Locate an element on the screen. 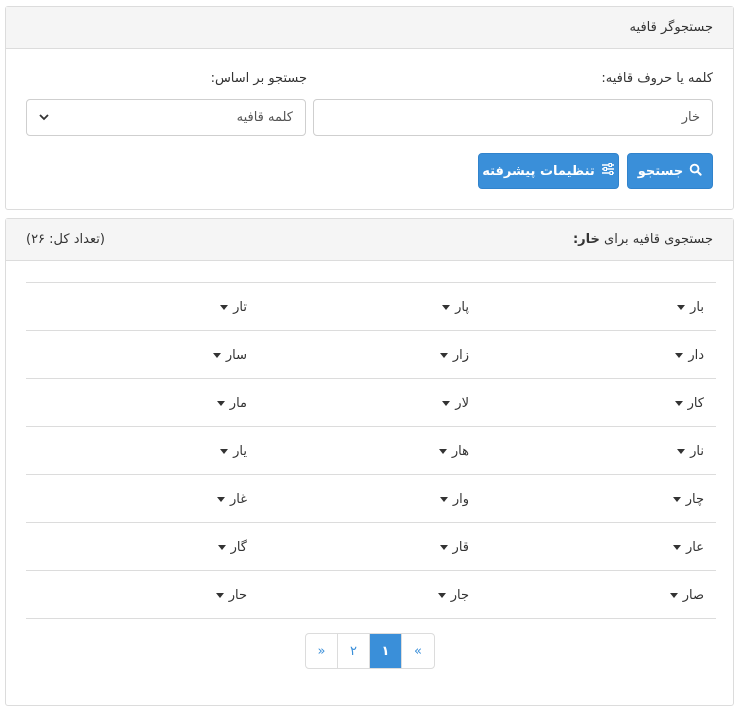 The image size is (739, 711). rhyme-word-label: کار is located at coordinates (695, 403).